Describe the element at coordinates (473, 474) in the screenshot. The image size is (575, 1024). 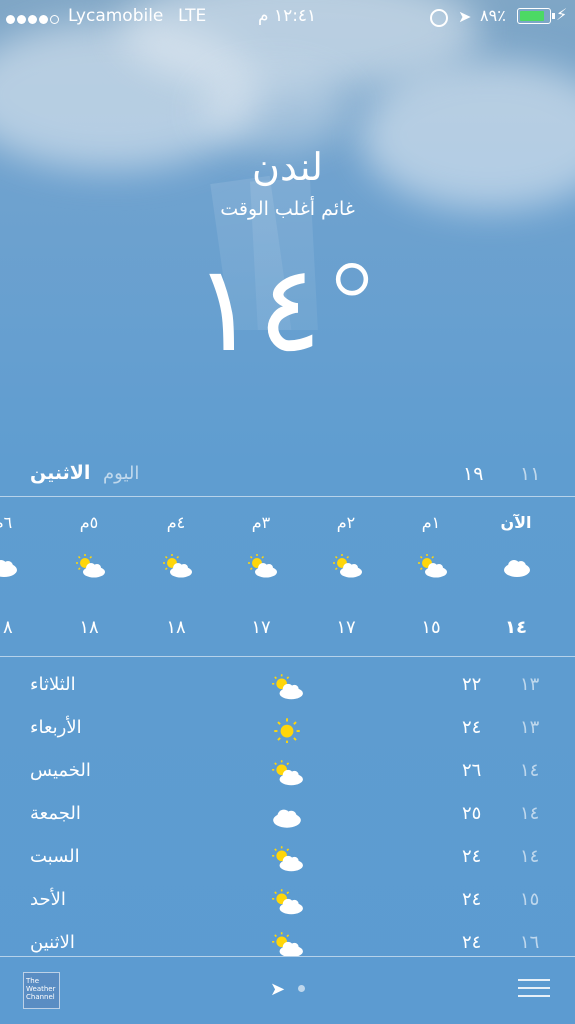
I see `today-high: ١٩` at that location.